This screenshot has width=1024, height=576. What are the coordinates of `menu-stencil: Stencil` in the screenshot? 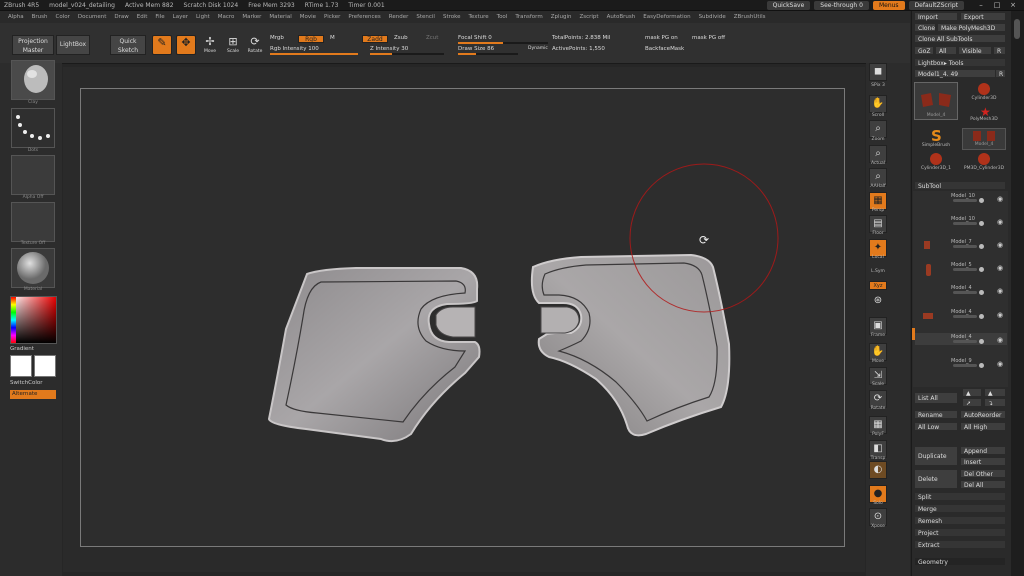 It's located at (425, 17).